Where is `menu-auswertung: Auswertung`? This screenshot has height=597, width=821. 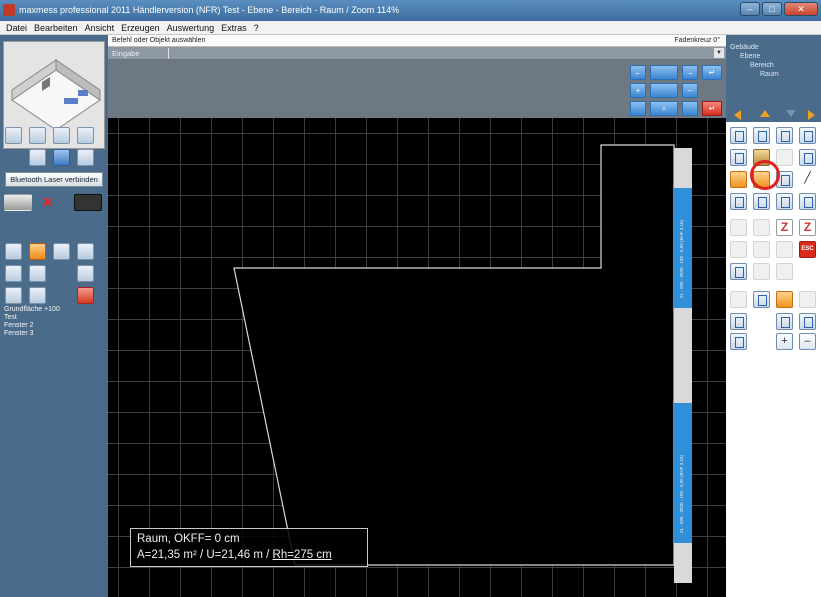
menu-auswertung: Auswertung is located at coordinates (191, 28).